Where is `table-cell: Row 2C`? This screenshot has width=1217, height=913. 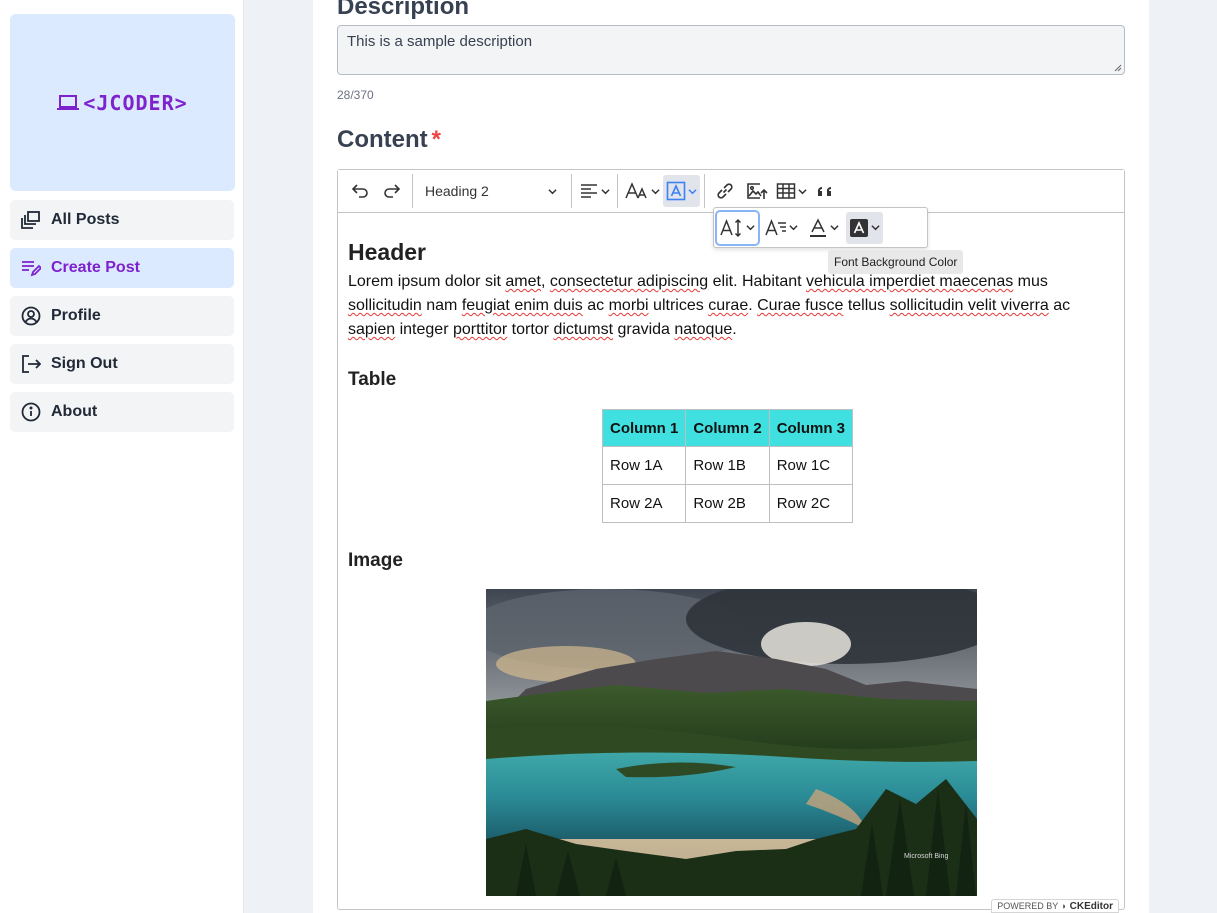
table-cell: Row 2C is located at coordinates (811, 503).